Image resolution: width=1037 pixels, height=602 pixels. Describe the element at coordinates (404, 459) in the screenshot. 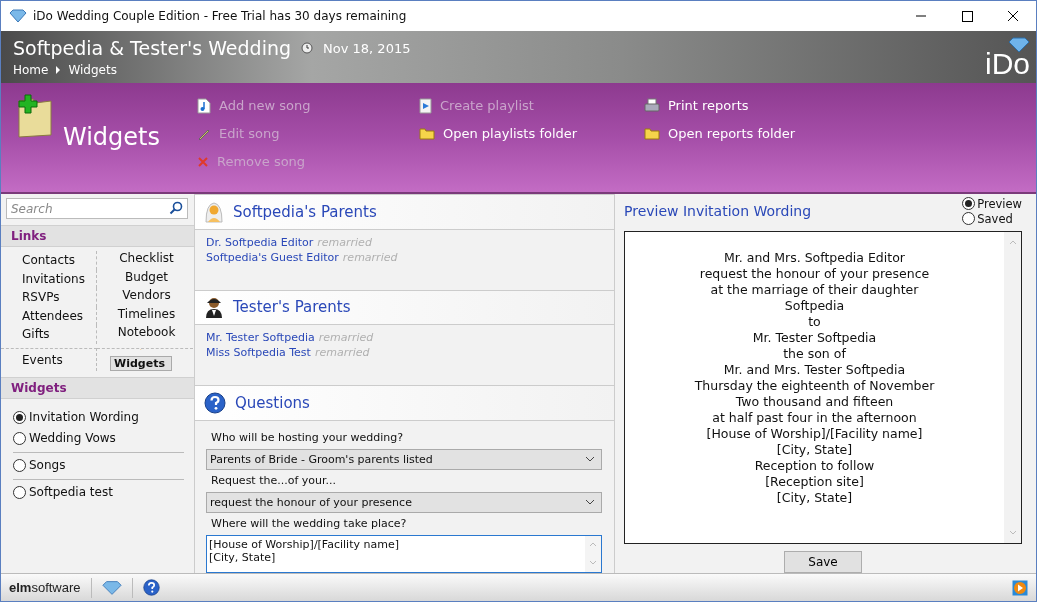

I see `dropdown: Parents of Bride - Groom's parents listed` at that location.